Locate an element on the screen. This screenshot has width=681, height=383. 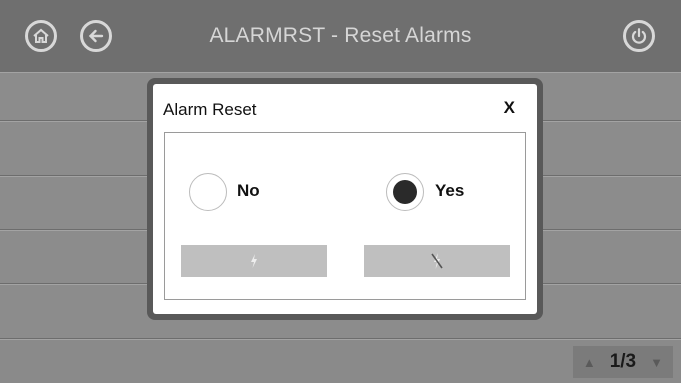
radio-selected-dot is located at coordinates (405, 192).